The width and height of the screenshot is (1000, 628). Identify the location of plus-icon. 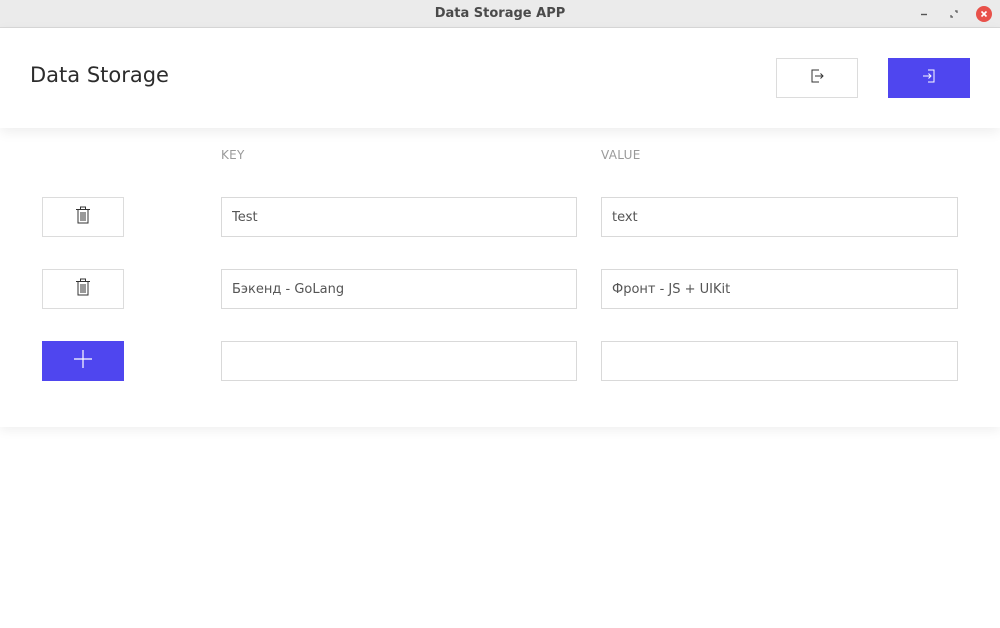
(83, 361).